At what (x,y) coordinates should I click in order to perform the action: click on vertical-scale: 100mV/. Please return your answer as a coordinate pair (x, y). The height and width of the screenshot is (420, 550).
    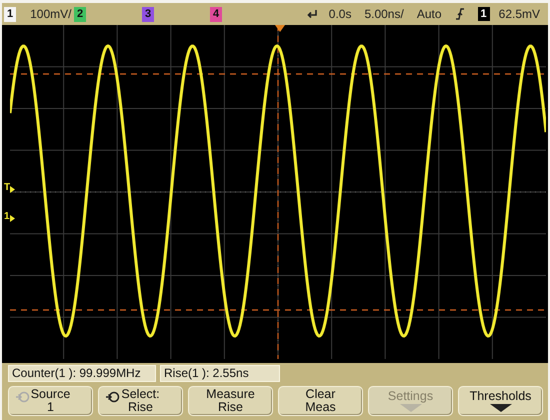
    Looking at the image, I should click on (51, 14).